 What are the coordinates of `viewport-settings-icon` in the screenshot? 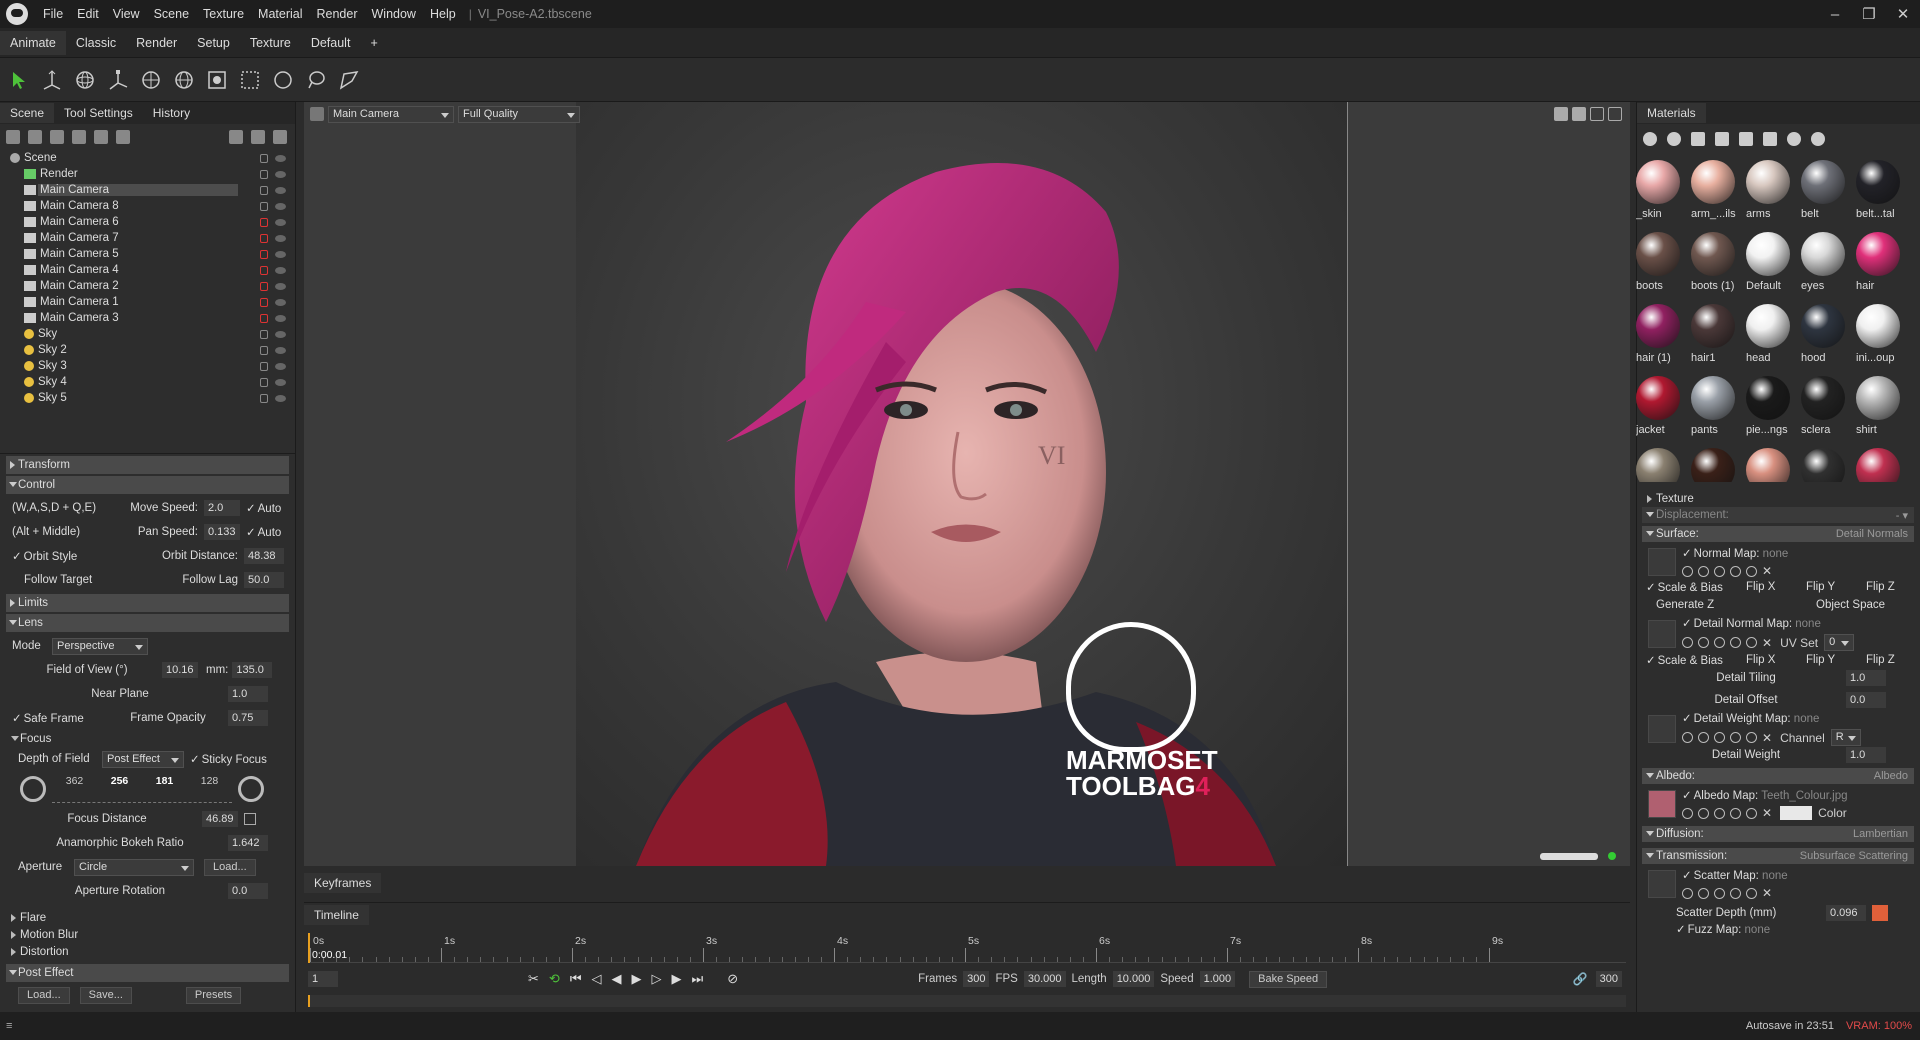 It's located at (1561, 114).